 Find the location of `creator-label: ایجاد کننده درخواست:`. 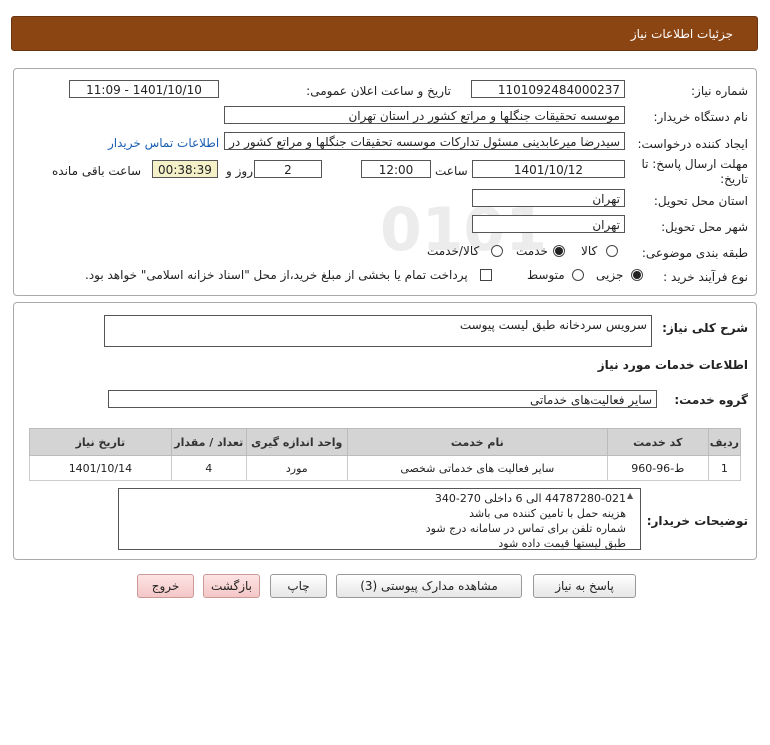

creator-label: ایجاد کننده درخواست: is located at coordinates (692, 144).